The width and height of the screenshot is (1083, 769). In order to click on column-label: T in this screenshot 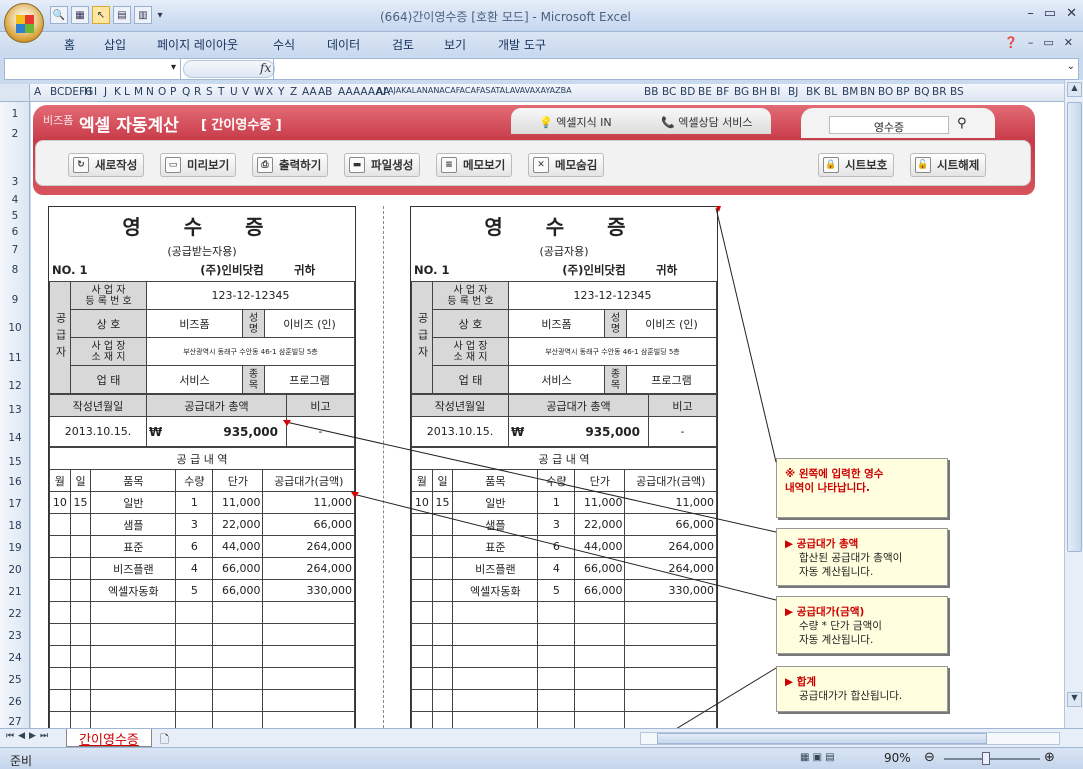, I will do `click(221, 92)`.